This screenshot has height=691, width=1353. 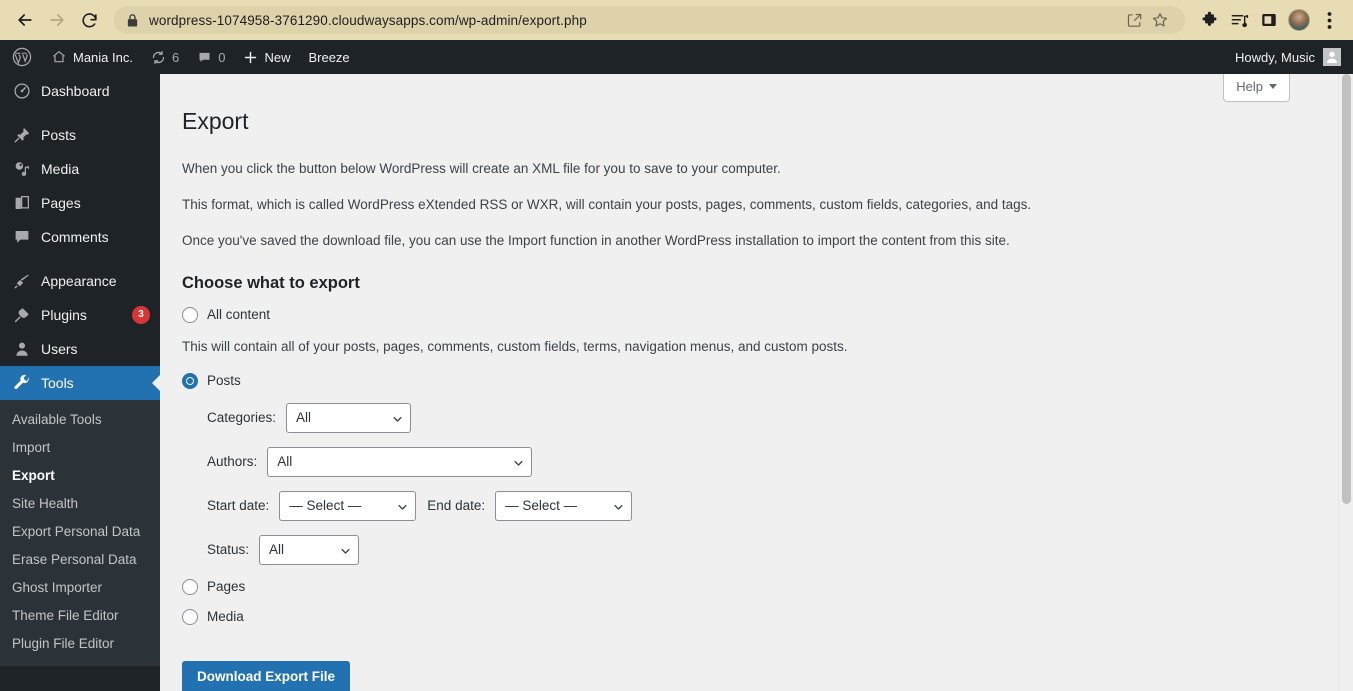 I want to click on comment-bubble-icon, so click(x=22, y=237).